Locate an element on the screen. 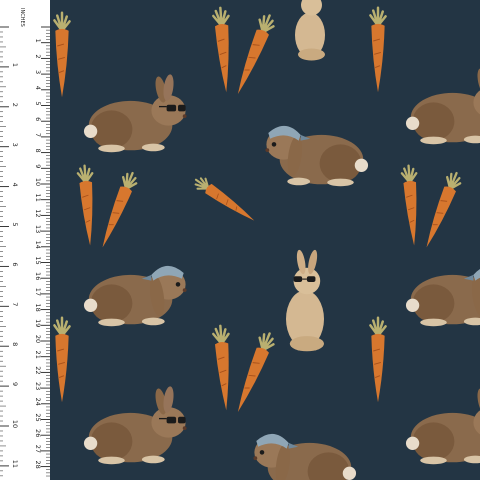 The height and width of the screenshot is (480, 480). ruler-label-cm: 20 is located at coordinates (38, 339).